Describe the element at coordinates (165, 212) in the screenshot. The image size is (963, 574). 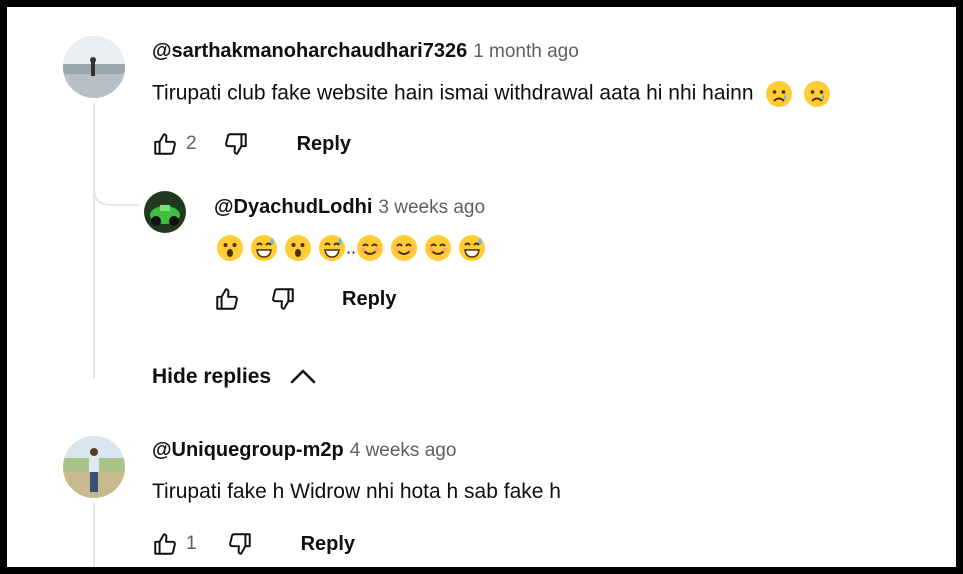
I see `reply-avatar` at that location.